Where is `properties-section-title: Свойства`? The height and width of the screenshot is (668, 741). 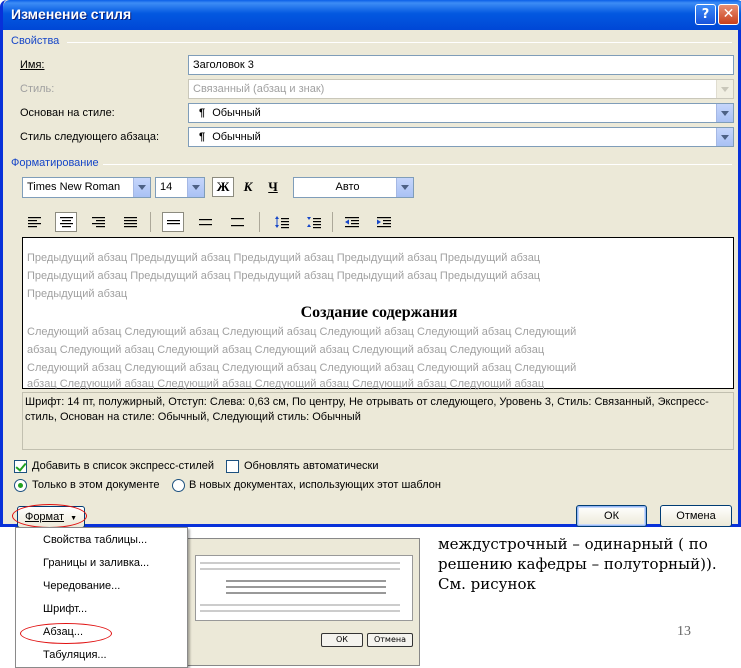
properties-section-title: Свойства is located at coordinates (35, 41).